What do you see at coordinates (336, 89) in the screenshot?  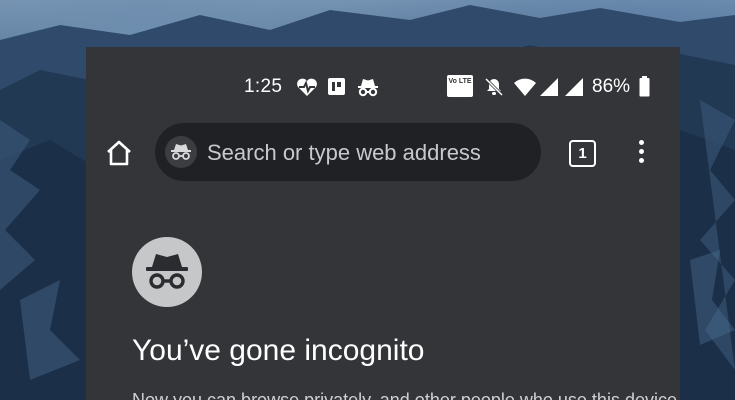 I see `card-icon` at bounding box center [336, 89].